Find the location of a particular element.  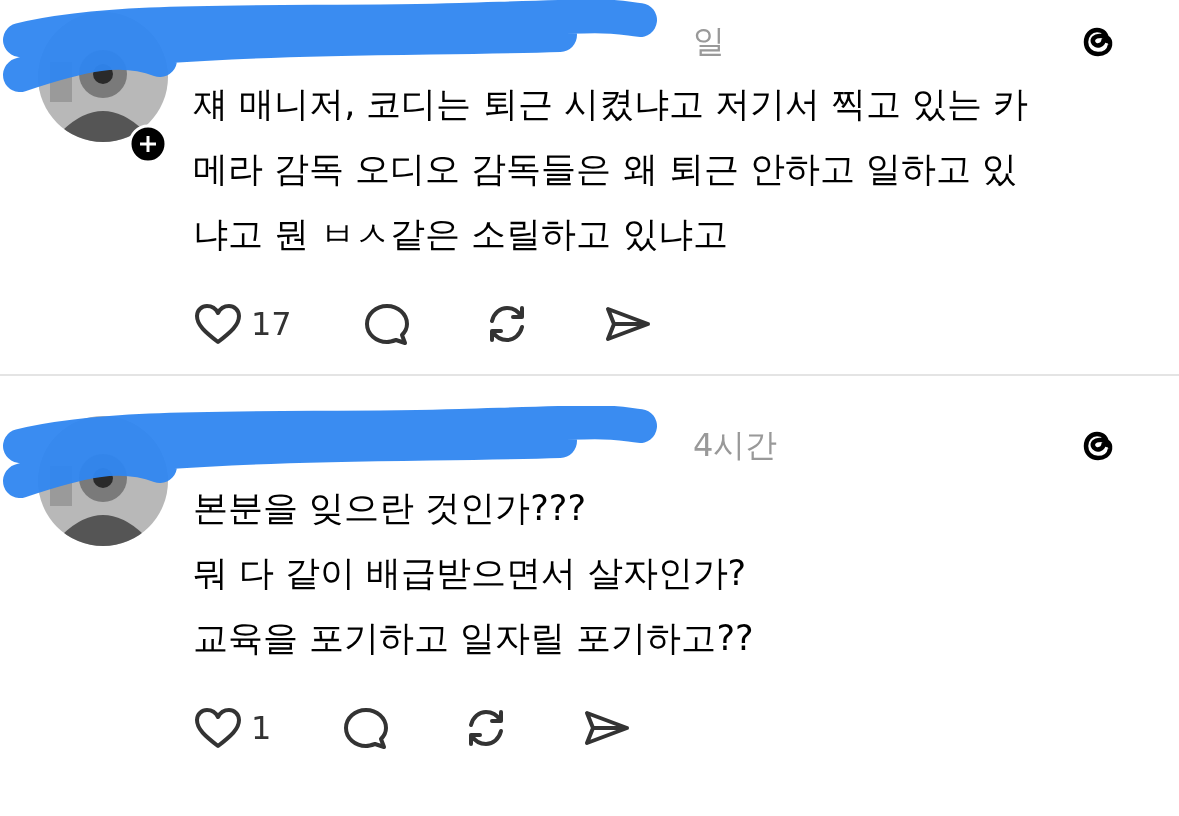

plus-badge-icon is located at coordinates (148, 144).